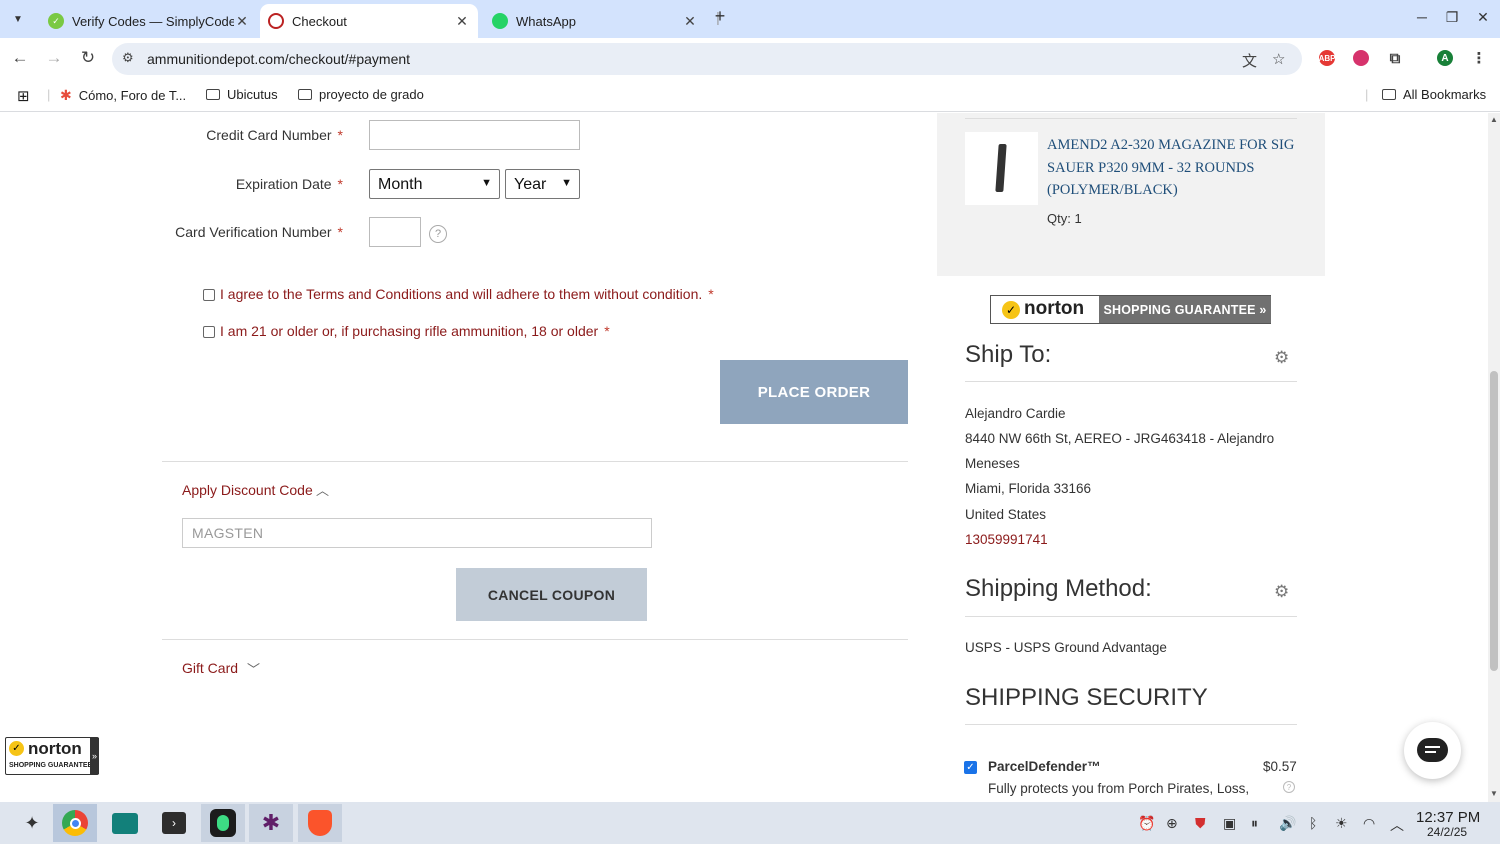 This screenshot has width=1500, height=844. I want to click on media-pause-icon: ⏸, so click(1254, 823).